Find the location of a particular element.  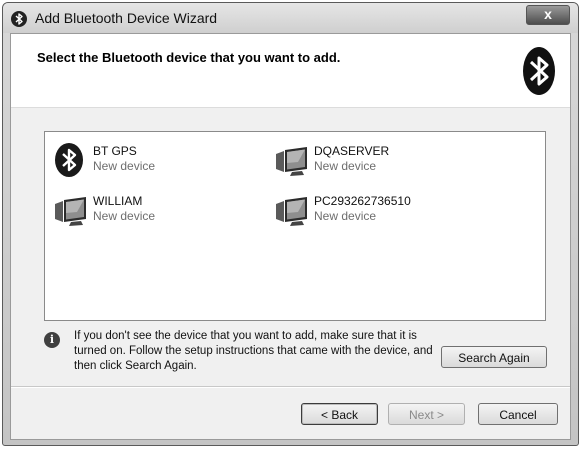

device-item: BT GPS New device is located at coordinates (153, 160).